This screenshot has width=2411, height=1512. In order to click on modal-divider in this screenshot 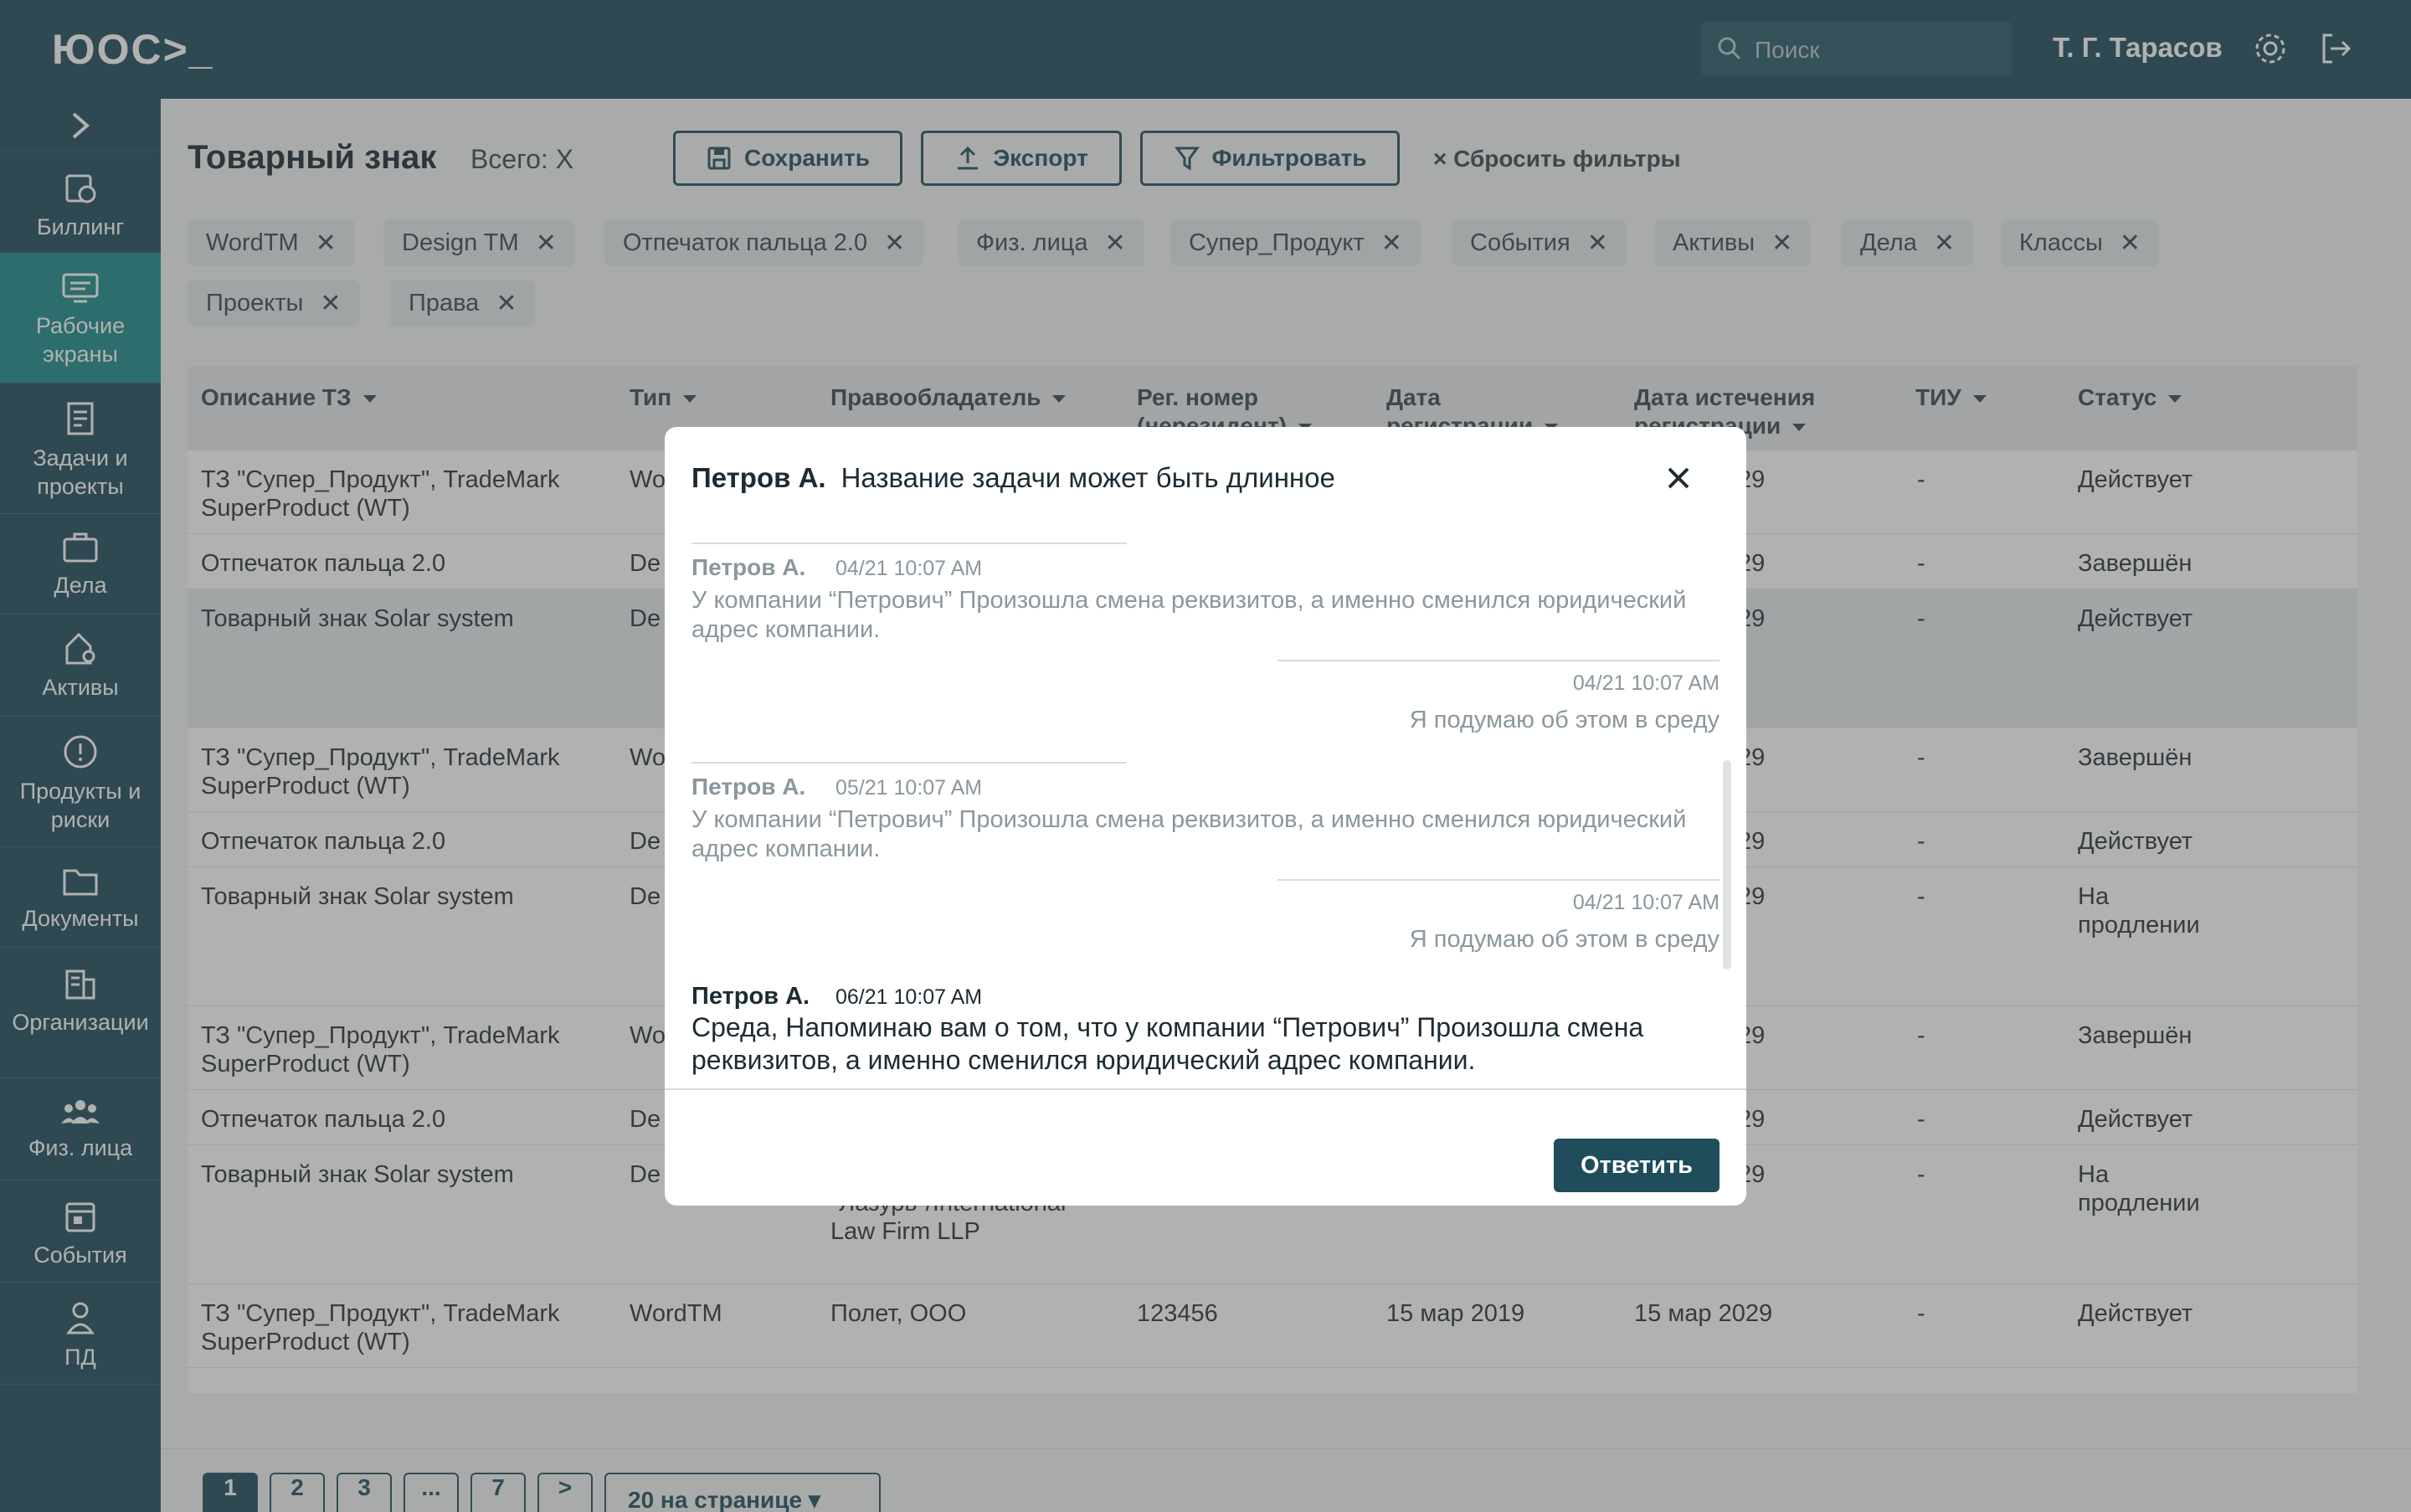, I will do `click(1205, 1089)`.